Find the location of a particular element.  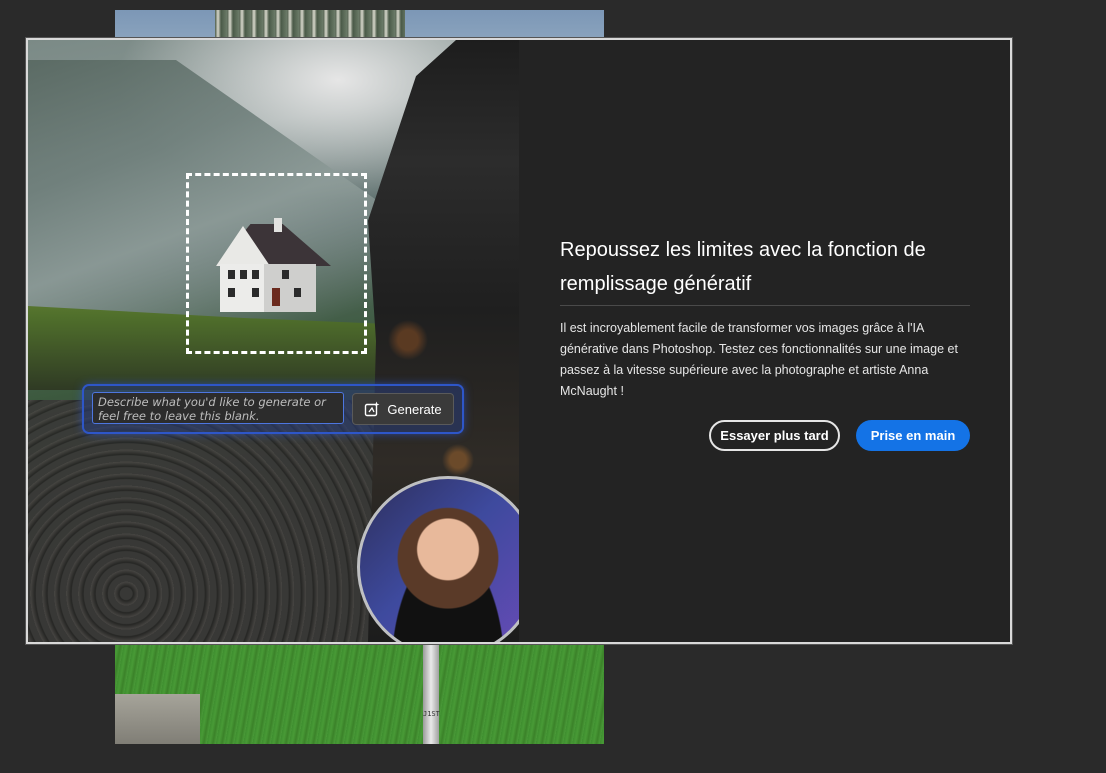

generate-button: Generate is located at coordinates (403, 409).